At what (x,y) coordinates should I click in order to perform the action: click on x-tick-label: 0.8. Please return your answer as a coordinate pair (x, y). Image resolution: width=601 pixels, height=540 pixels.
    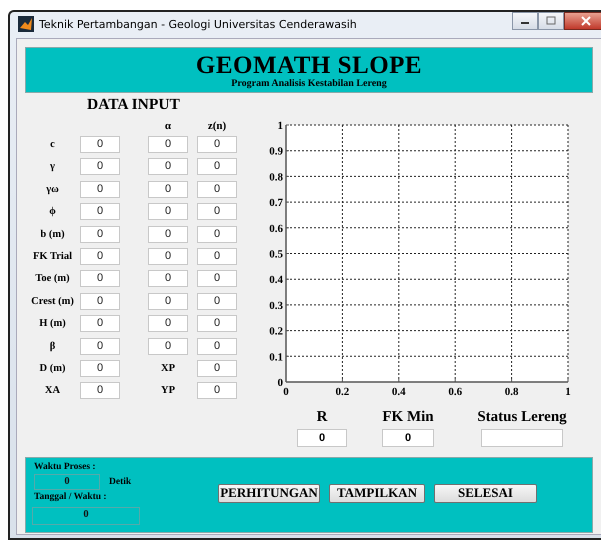
    Looking at the image, I should click on (511, 392).